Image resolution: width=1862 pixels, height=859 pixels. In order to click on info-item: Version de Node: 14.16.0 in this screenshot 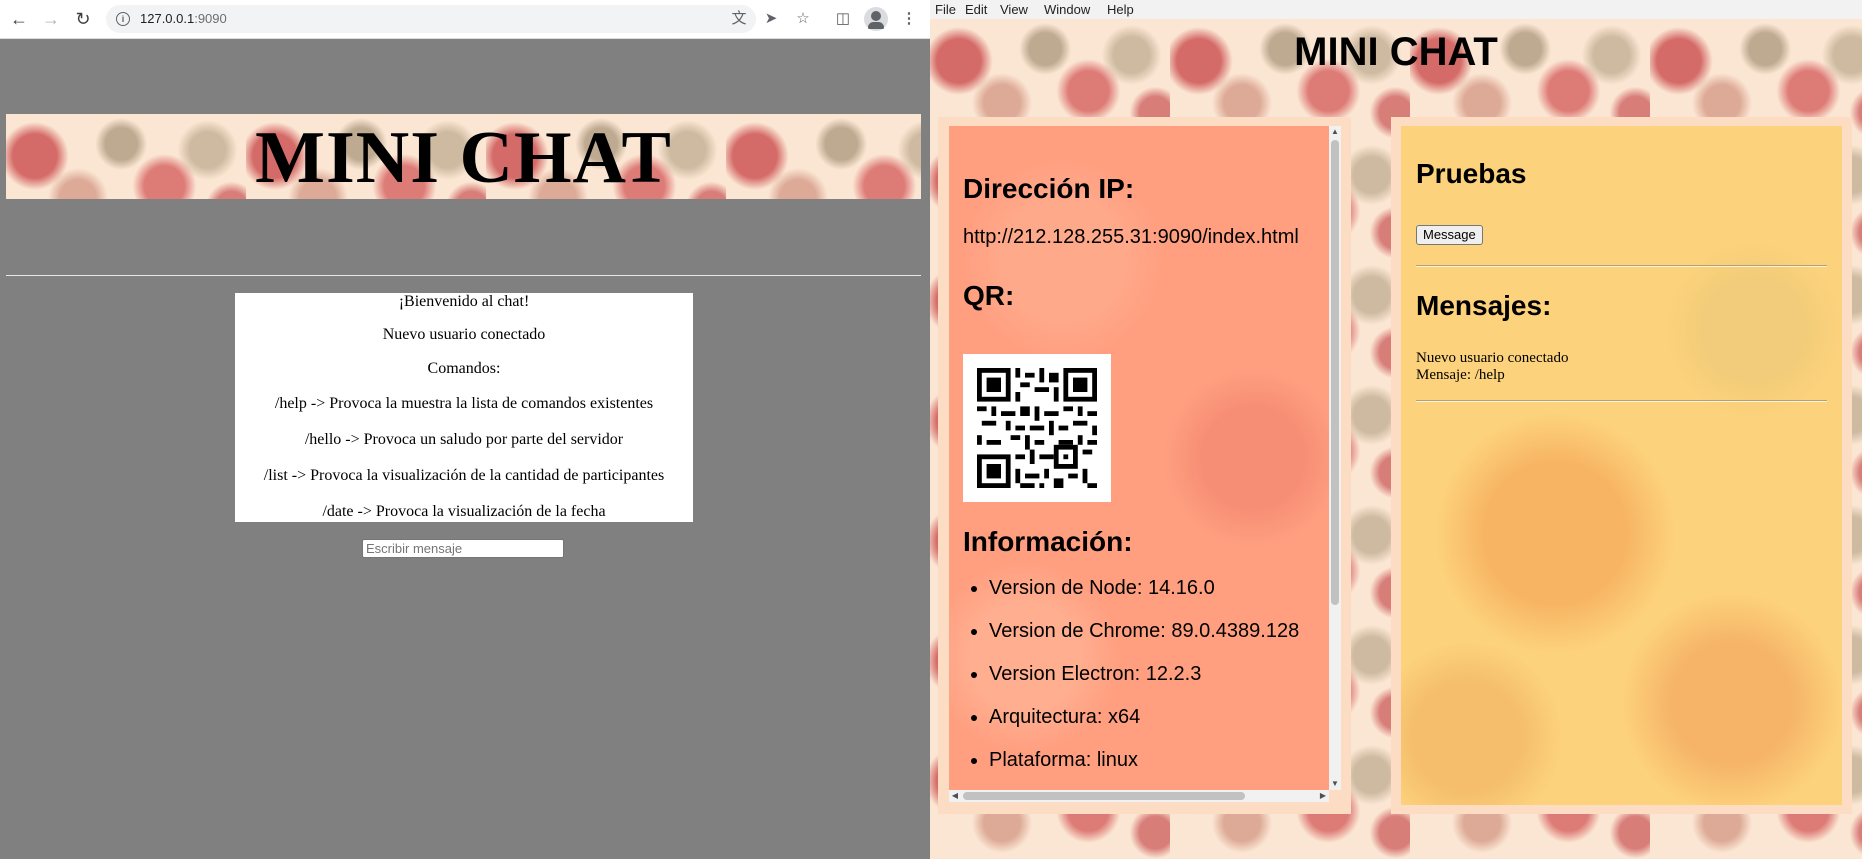, I will do `click(1144, 597)`.